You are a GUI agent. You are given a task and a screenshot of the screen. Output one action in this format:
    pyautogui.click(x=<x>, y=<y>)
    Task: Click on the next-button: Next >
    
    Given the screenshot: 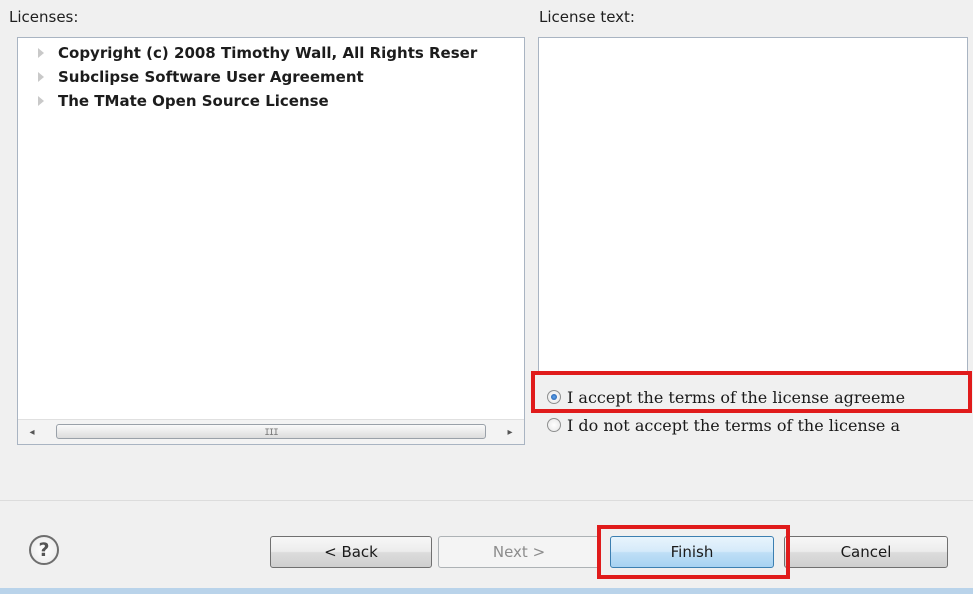 What is the action you would take?
    pyautogui.click(x=519, y=552)
    